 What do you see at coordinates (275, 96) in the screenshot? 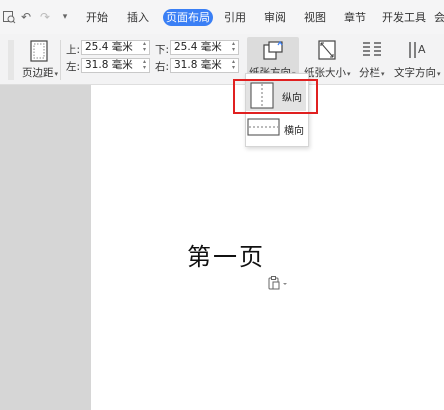
I see `highlight-box` at bounding box center [275, 96].